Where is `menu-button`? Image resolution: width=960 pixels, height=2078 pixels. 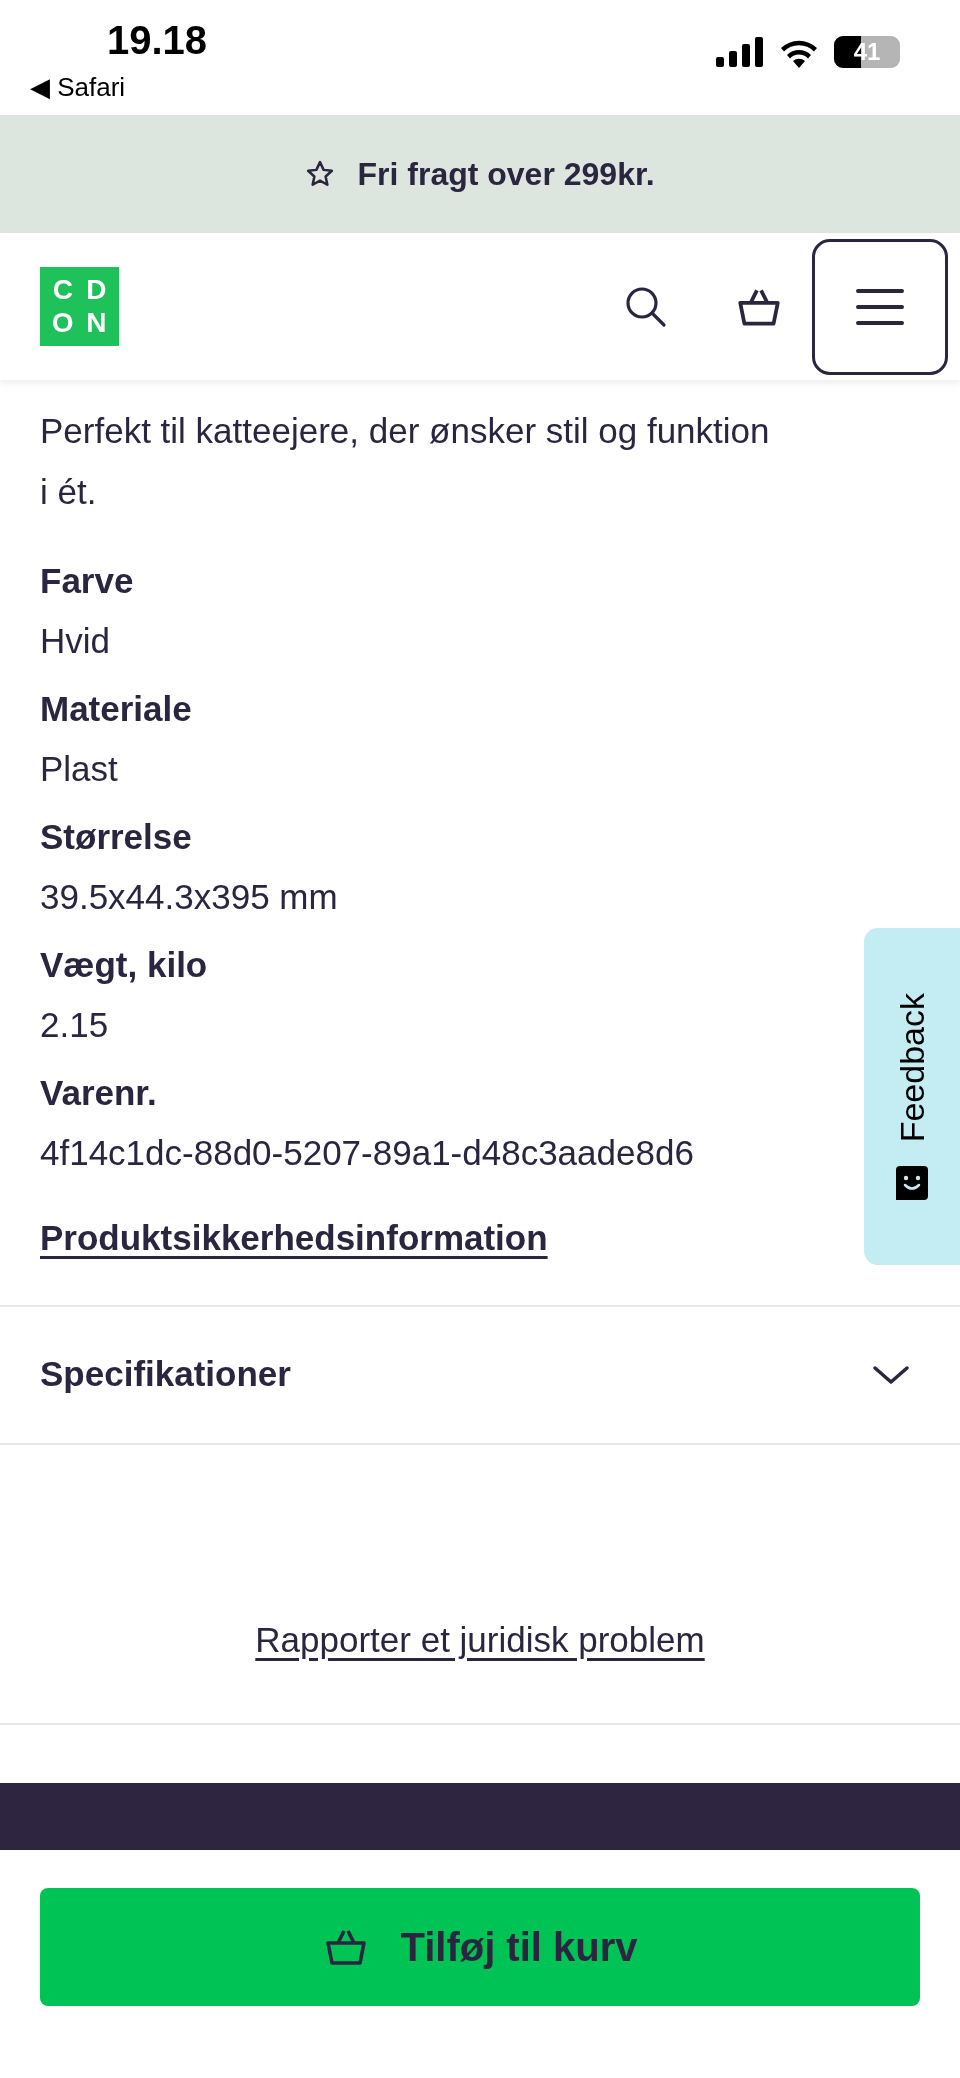 menu-button is located at coordinates (880, 306).